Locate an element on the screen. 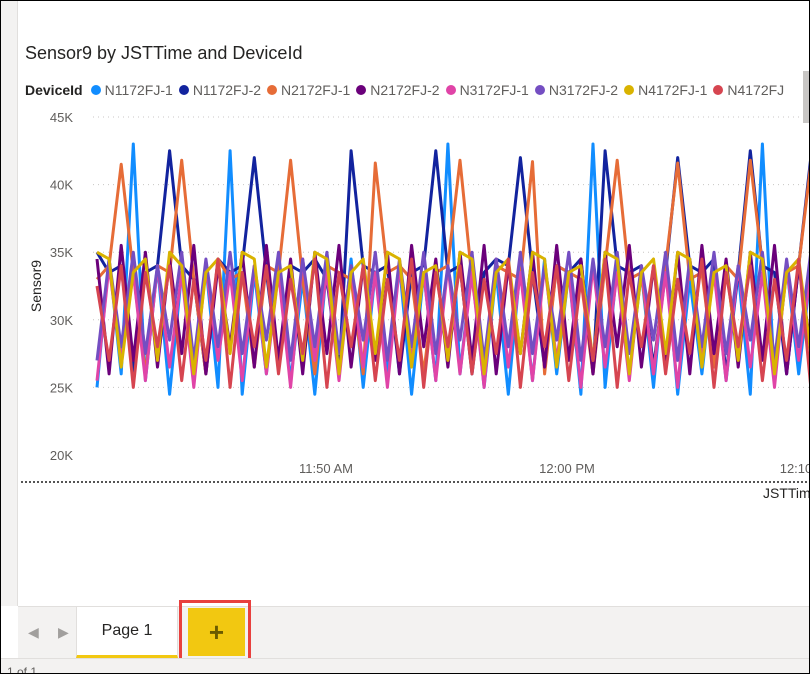 This screenshot has width=810, height=674. x-axis-title: JSTTime is located at coordinates (786, 493).